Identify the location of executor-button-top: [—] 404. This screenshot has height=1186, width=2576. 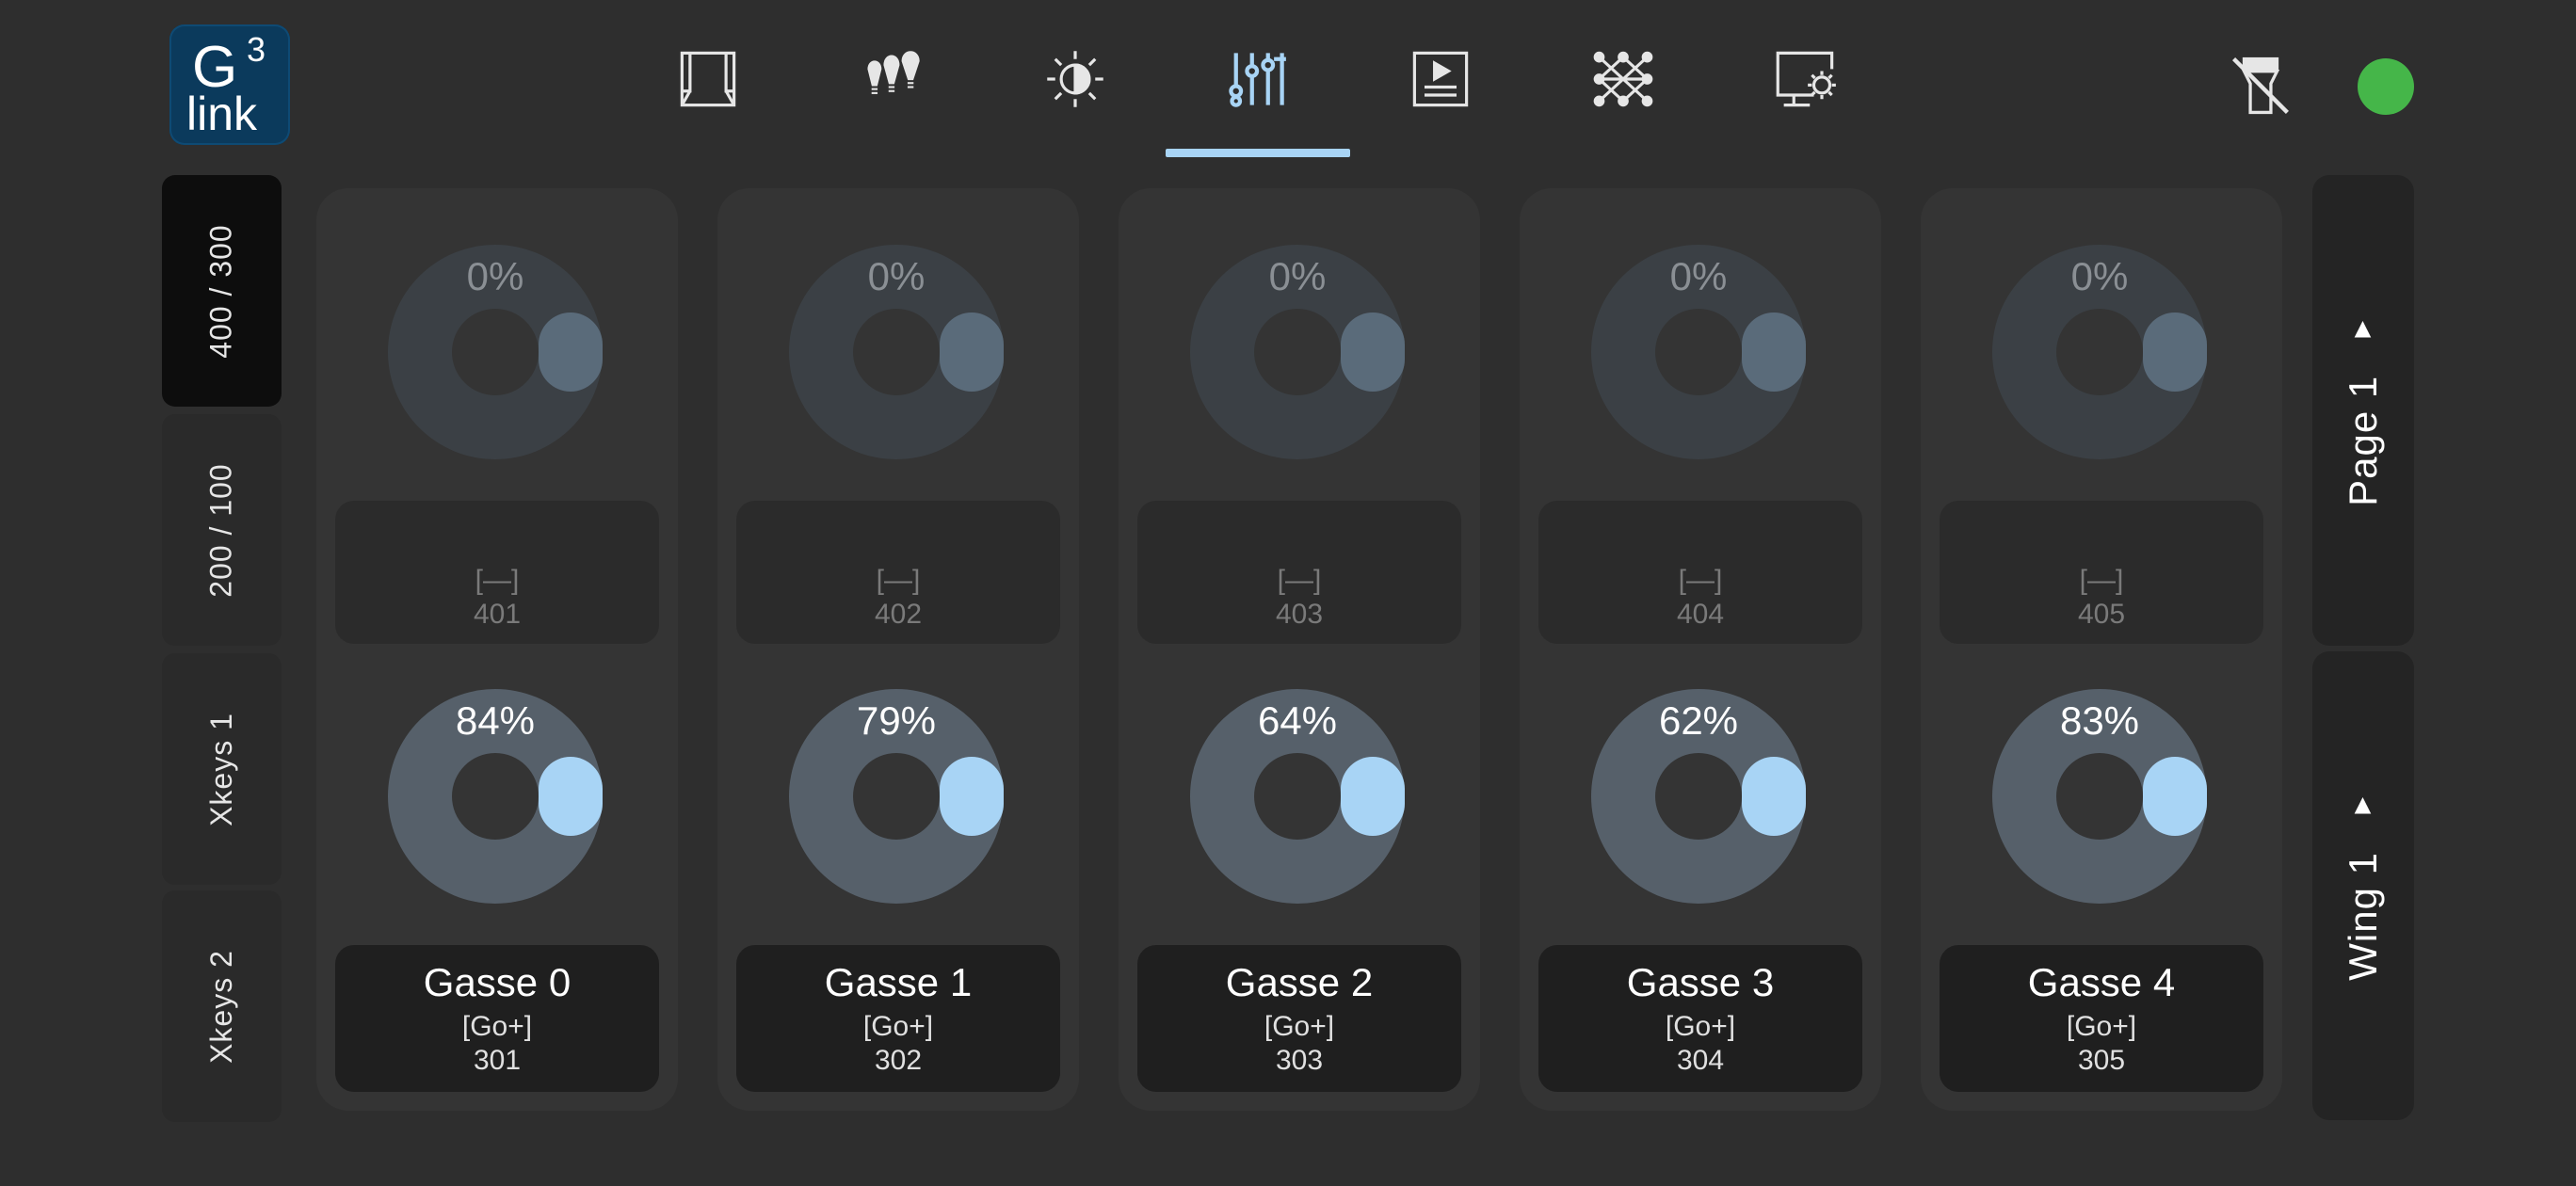
(1700, 572).